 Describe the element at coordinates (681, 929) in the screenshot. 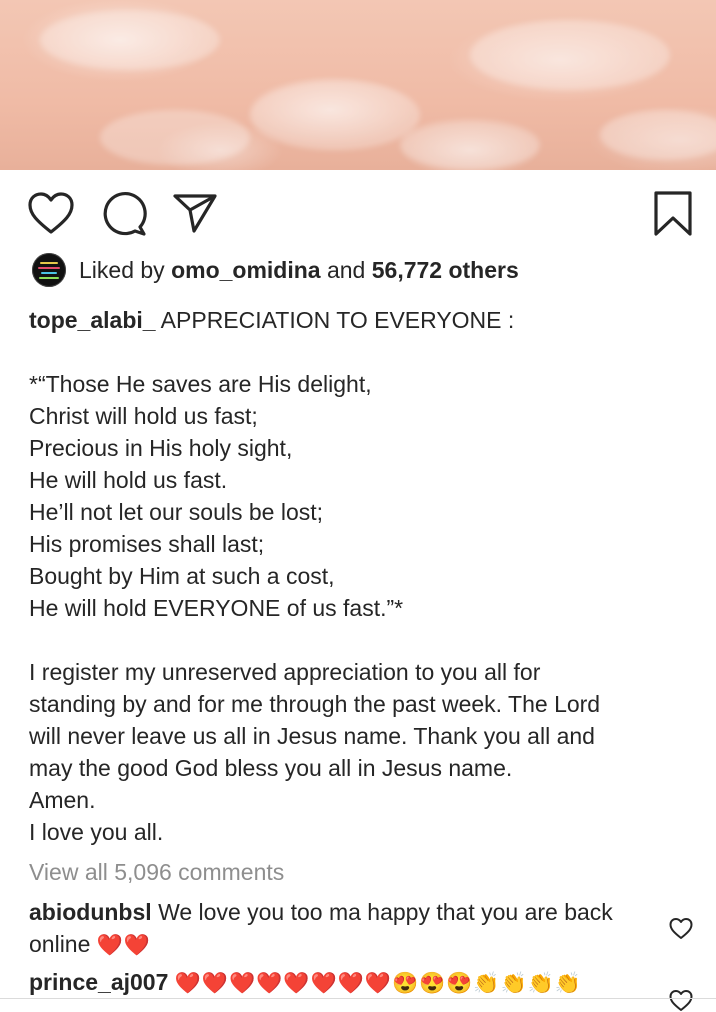

I see `comment-heart-icon` at that location.